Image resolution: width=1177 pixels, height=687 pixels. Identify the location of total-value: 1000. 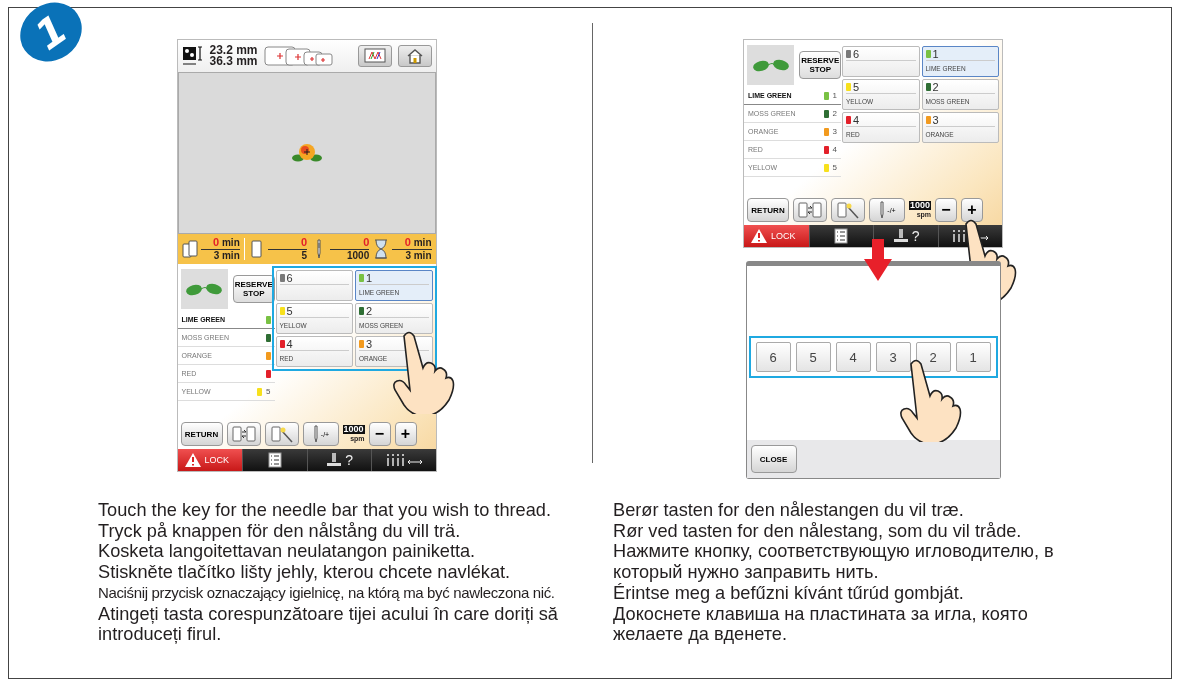
(358, 256).